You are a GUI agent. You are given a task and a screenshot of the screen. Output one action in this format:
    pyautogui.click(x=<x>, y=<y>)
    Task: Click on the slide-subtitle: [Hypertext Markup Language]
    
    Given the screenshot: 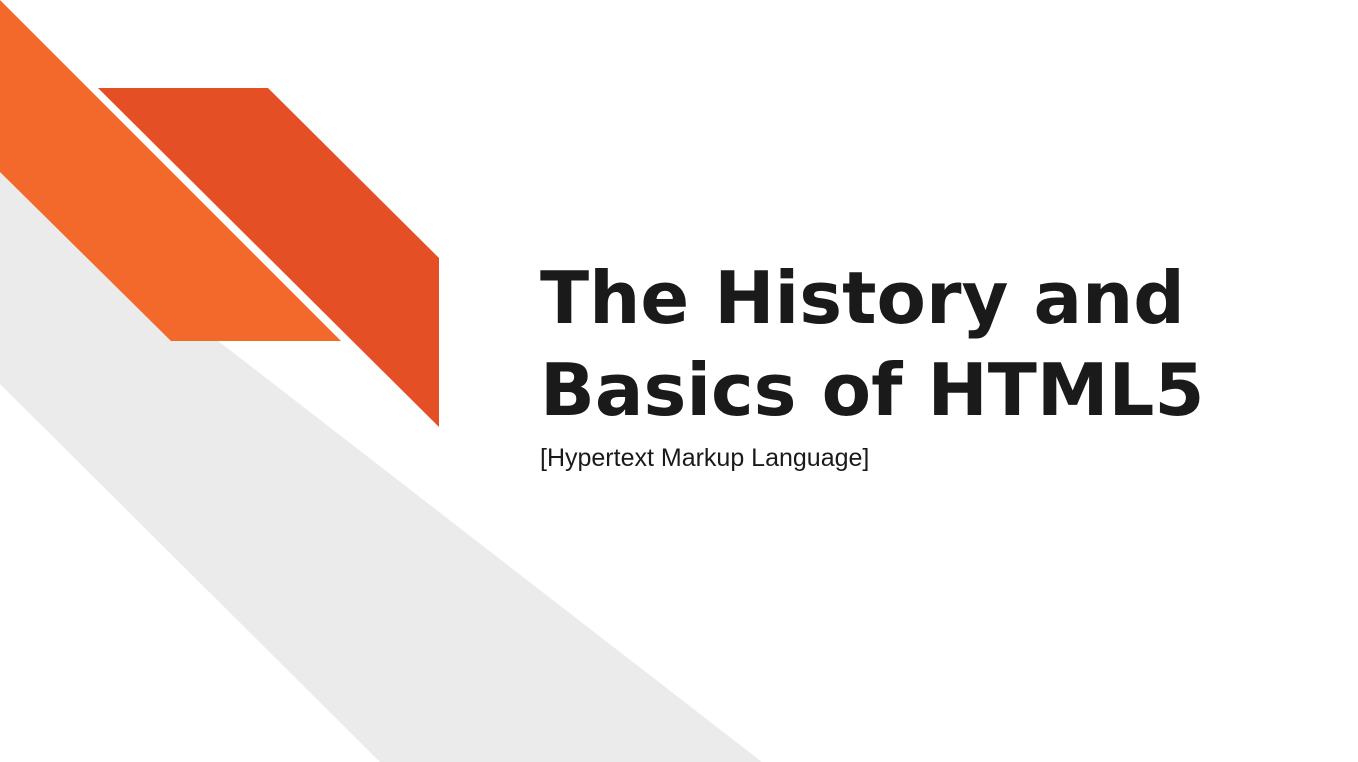 What is the action you would take?
    pyautogui.click(x=705, y=458)
    